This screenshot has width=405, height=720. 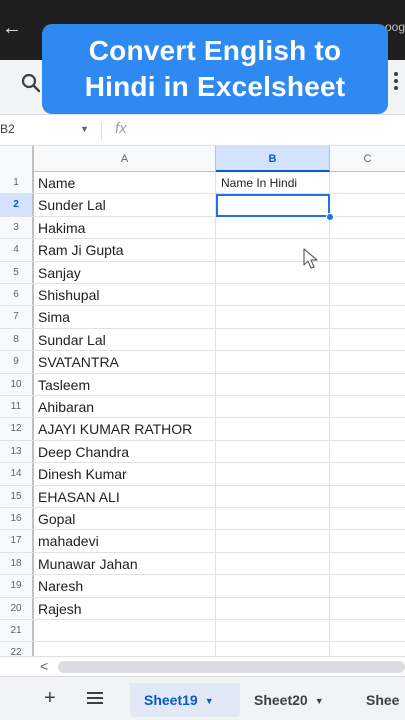 What do you see at coordinates (125, 317) in the screenshot?
I see `cell-a: Sima` at bounding box center [125, 317].